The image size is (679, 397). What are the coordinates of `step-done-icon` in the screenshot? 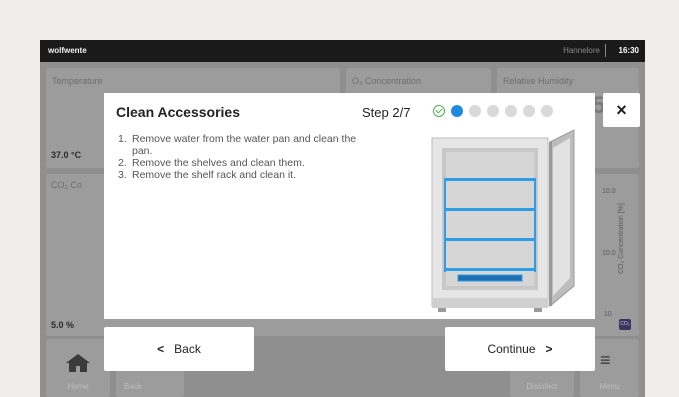 It's located at (439, 111).